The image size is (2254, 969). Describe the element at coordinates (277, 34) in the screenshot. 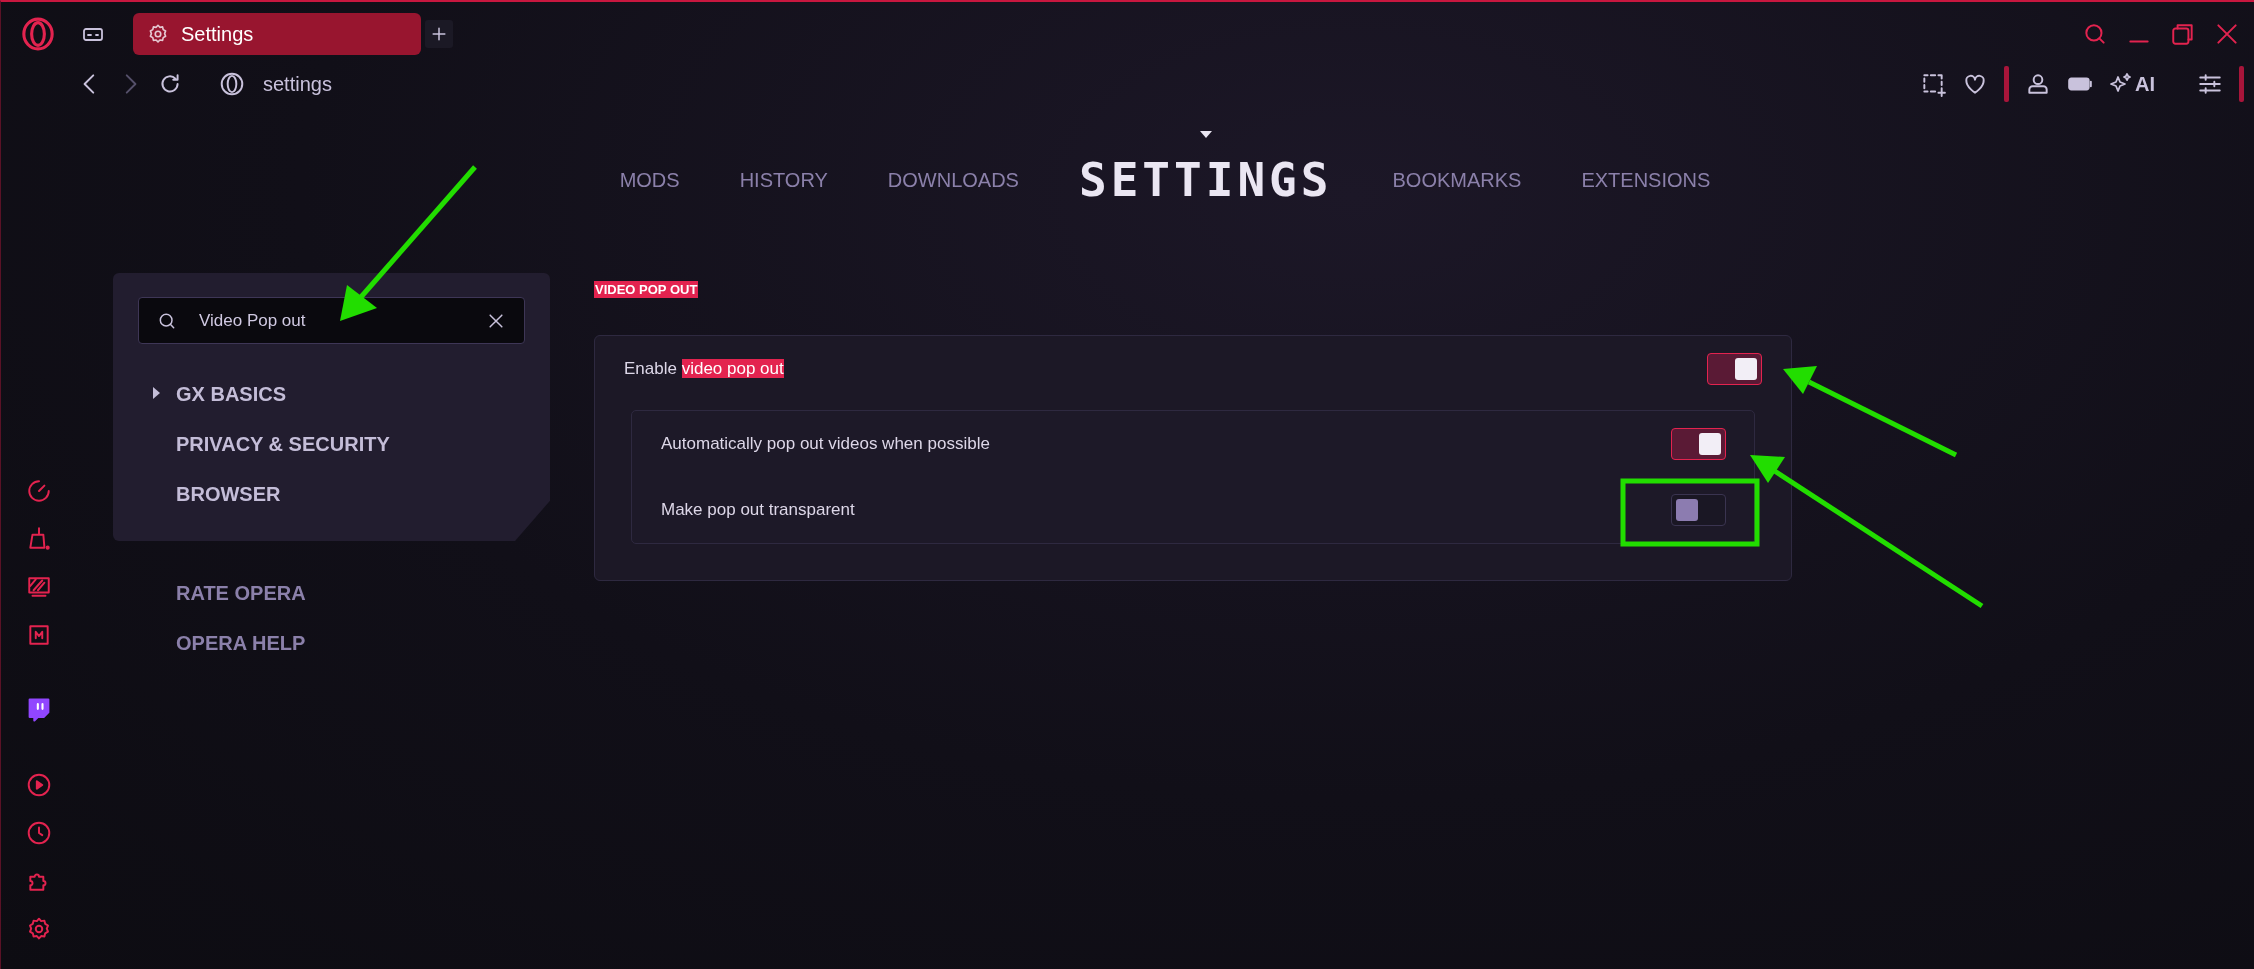

I see `browser-tab: Settings` at that location.